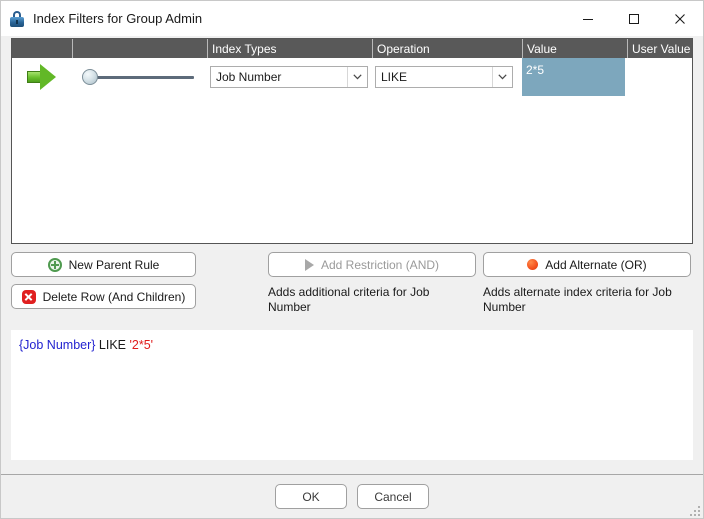 This screenshot has height=519, width=704. What do you see at coordinates (249, 77) in the screenshot?
I see `index-type-value: Job Number` at bounding box center [249, 77].